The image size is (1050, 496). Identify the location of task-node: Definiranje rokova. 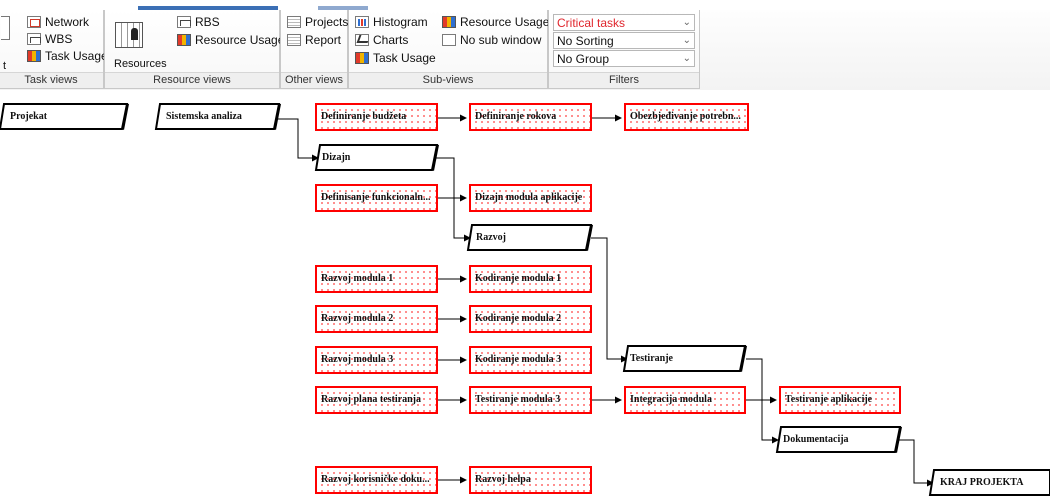
(530, 117).